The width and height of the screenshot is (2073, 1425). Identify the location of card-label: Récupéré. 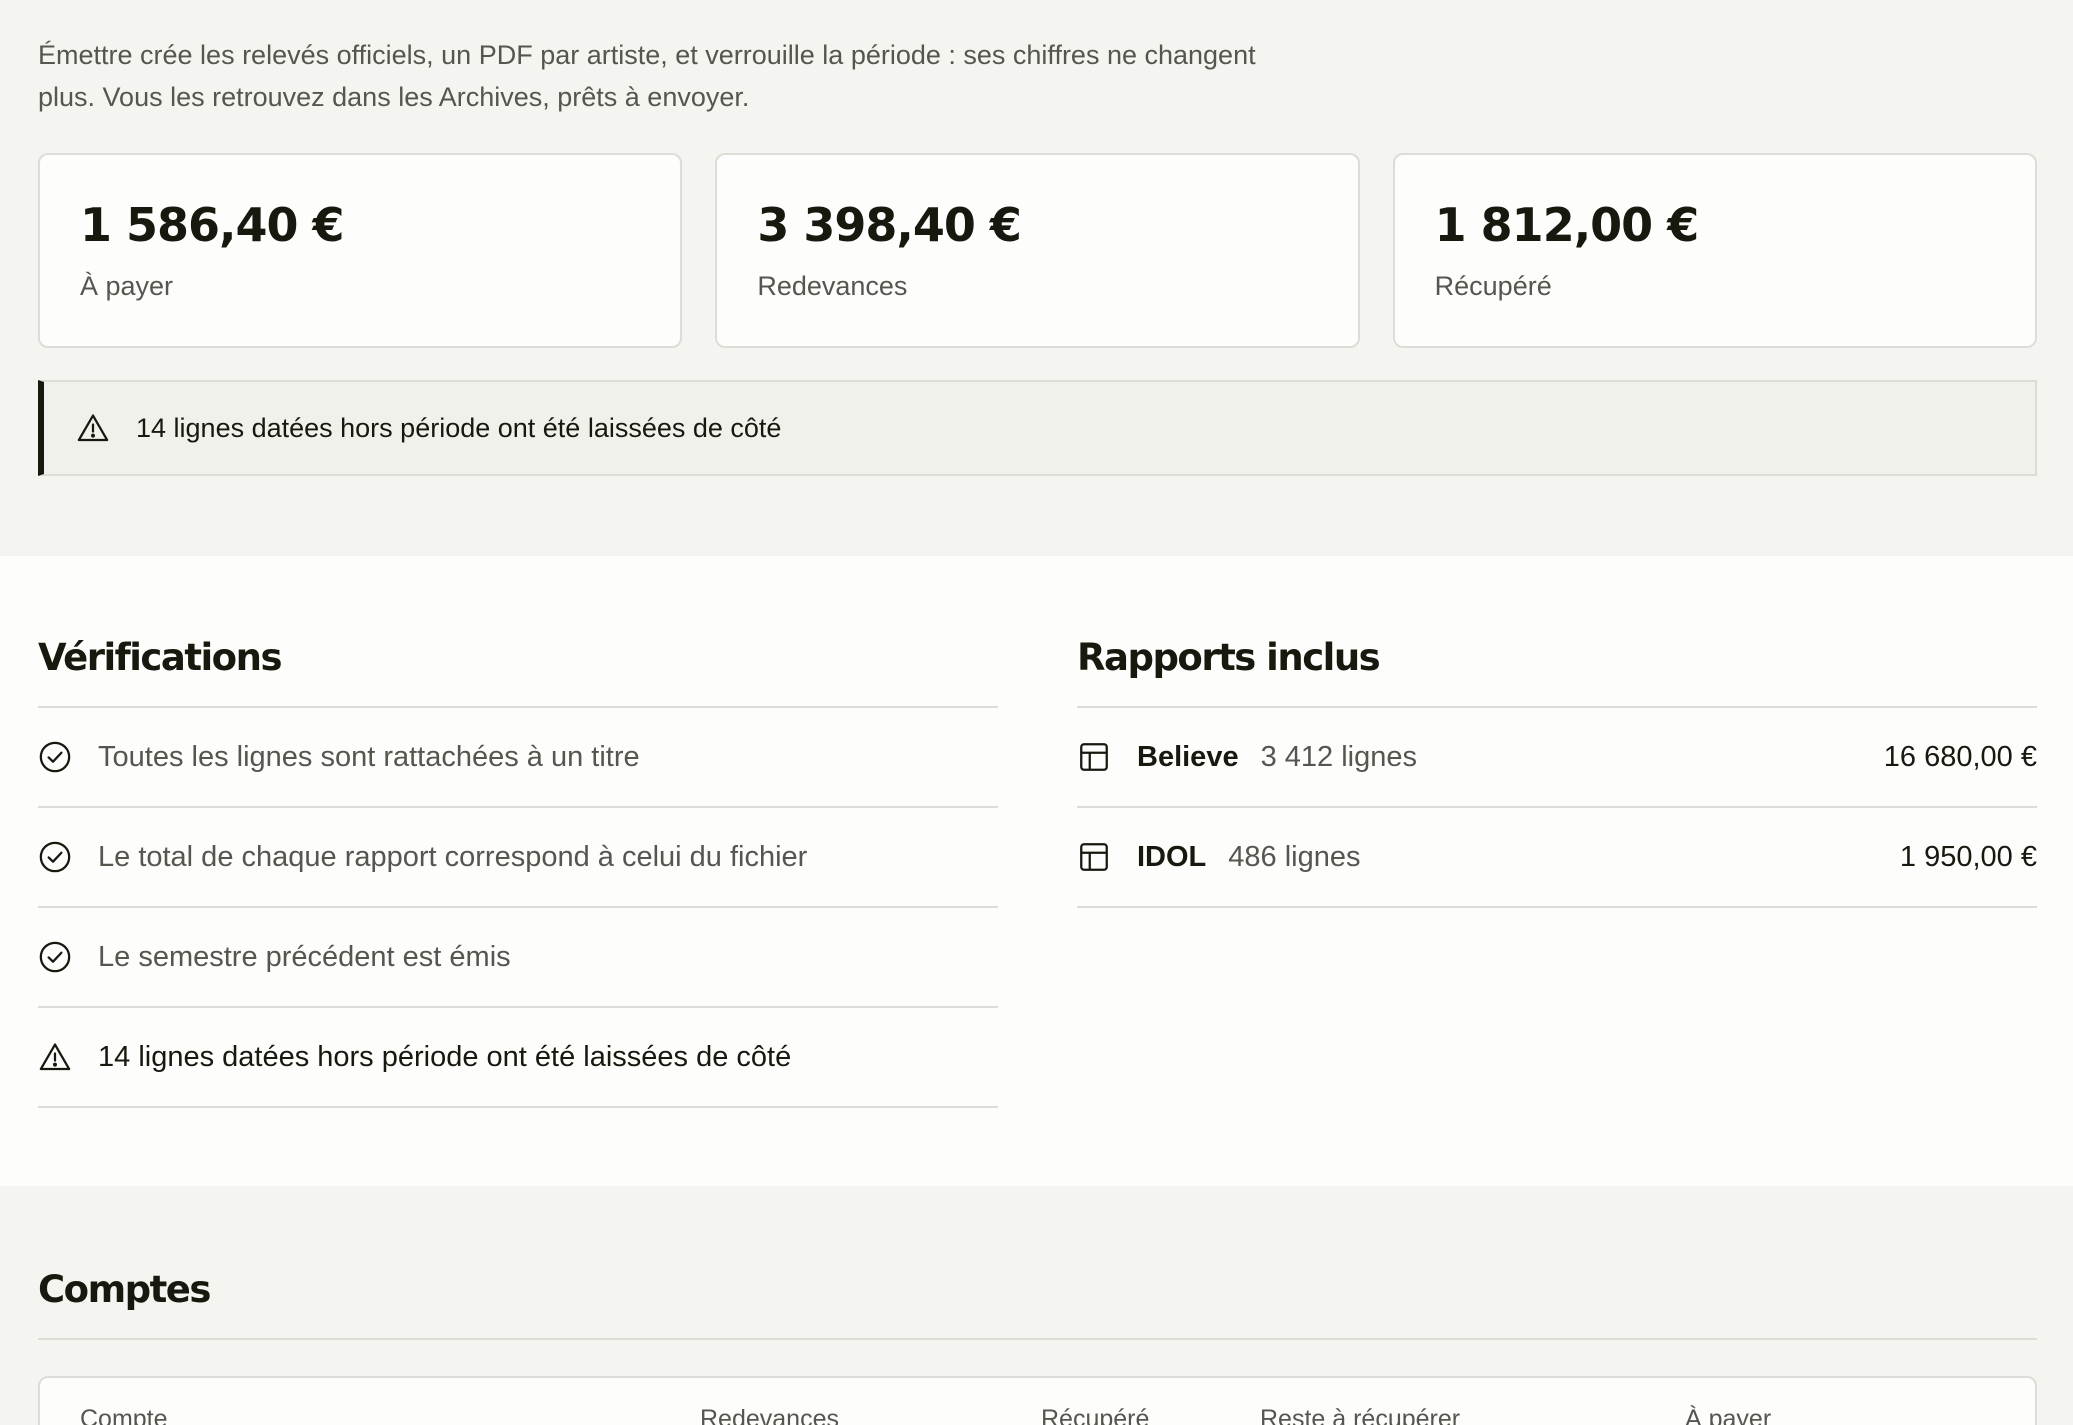
(1493, 286).